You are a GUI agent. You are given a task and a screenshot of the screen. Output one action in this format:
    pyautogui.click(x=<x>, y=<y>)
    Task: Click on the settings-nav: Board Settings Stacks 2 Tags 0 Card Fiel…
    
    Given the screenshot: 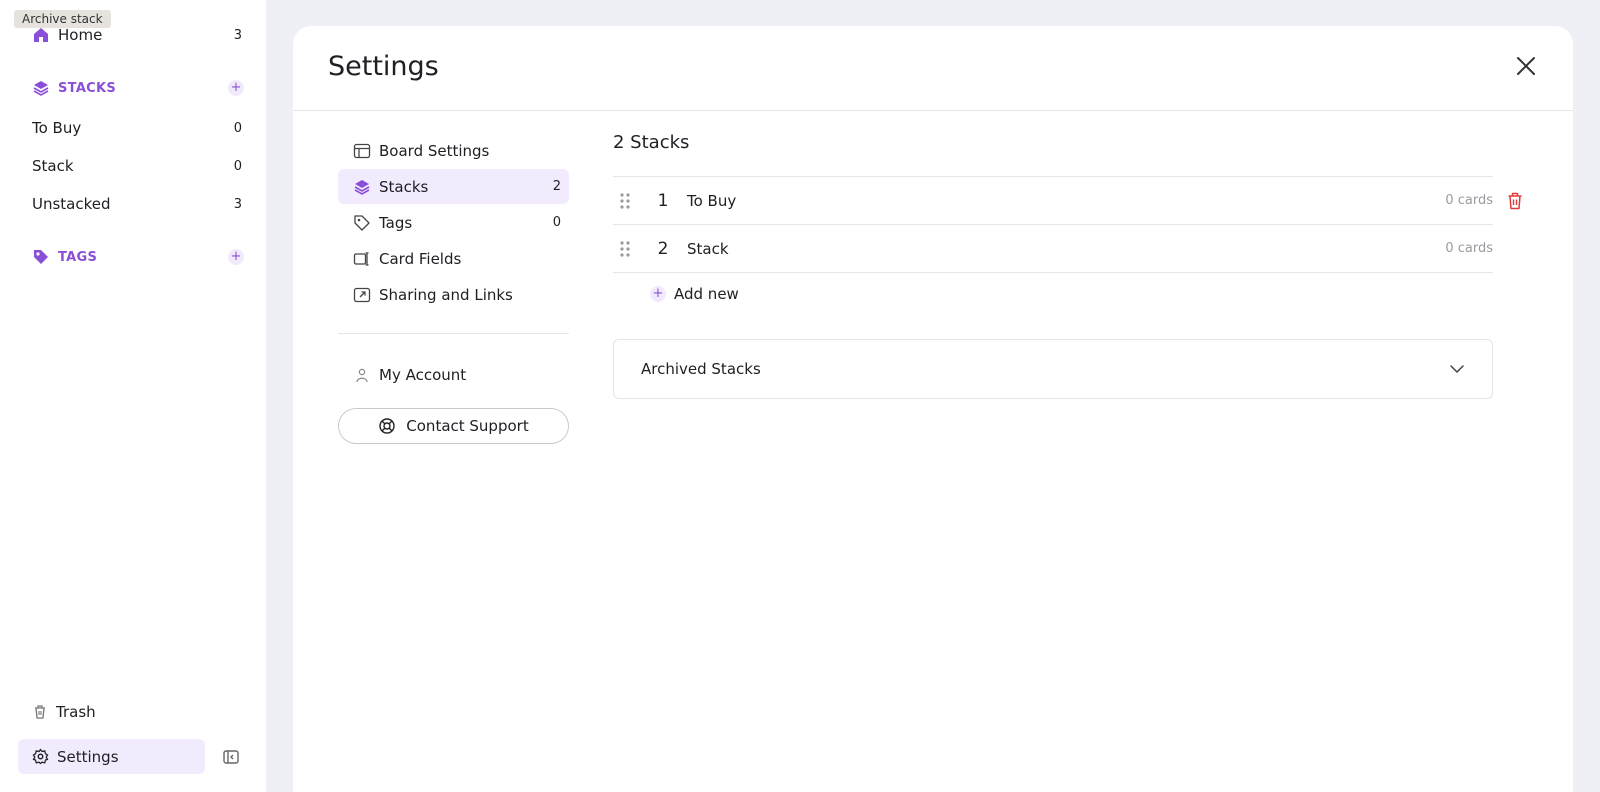 What is the action you would take?
    pyautogui.click(x=453, y=288)
    